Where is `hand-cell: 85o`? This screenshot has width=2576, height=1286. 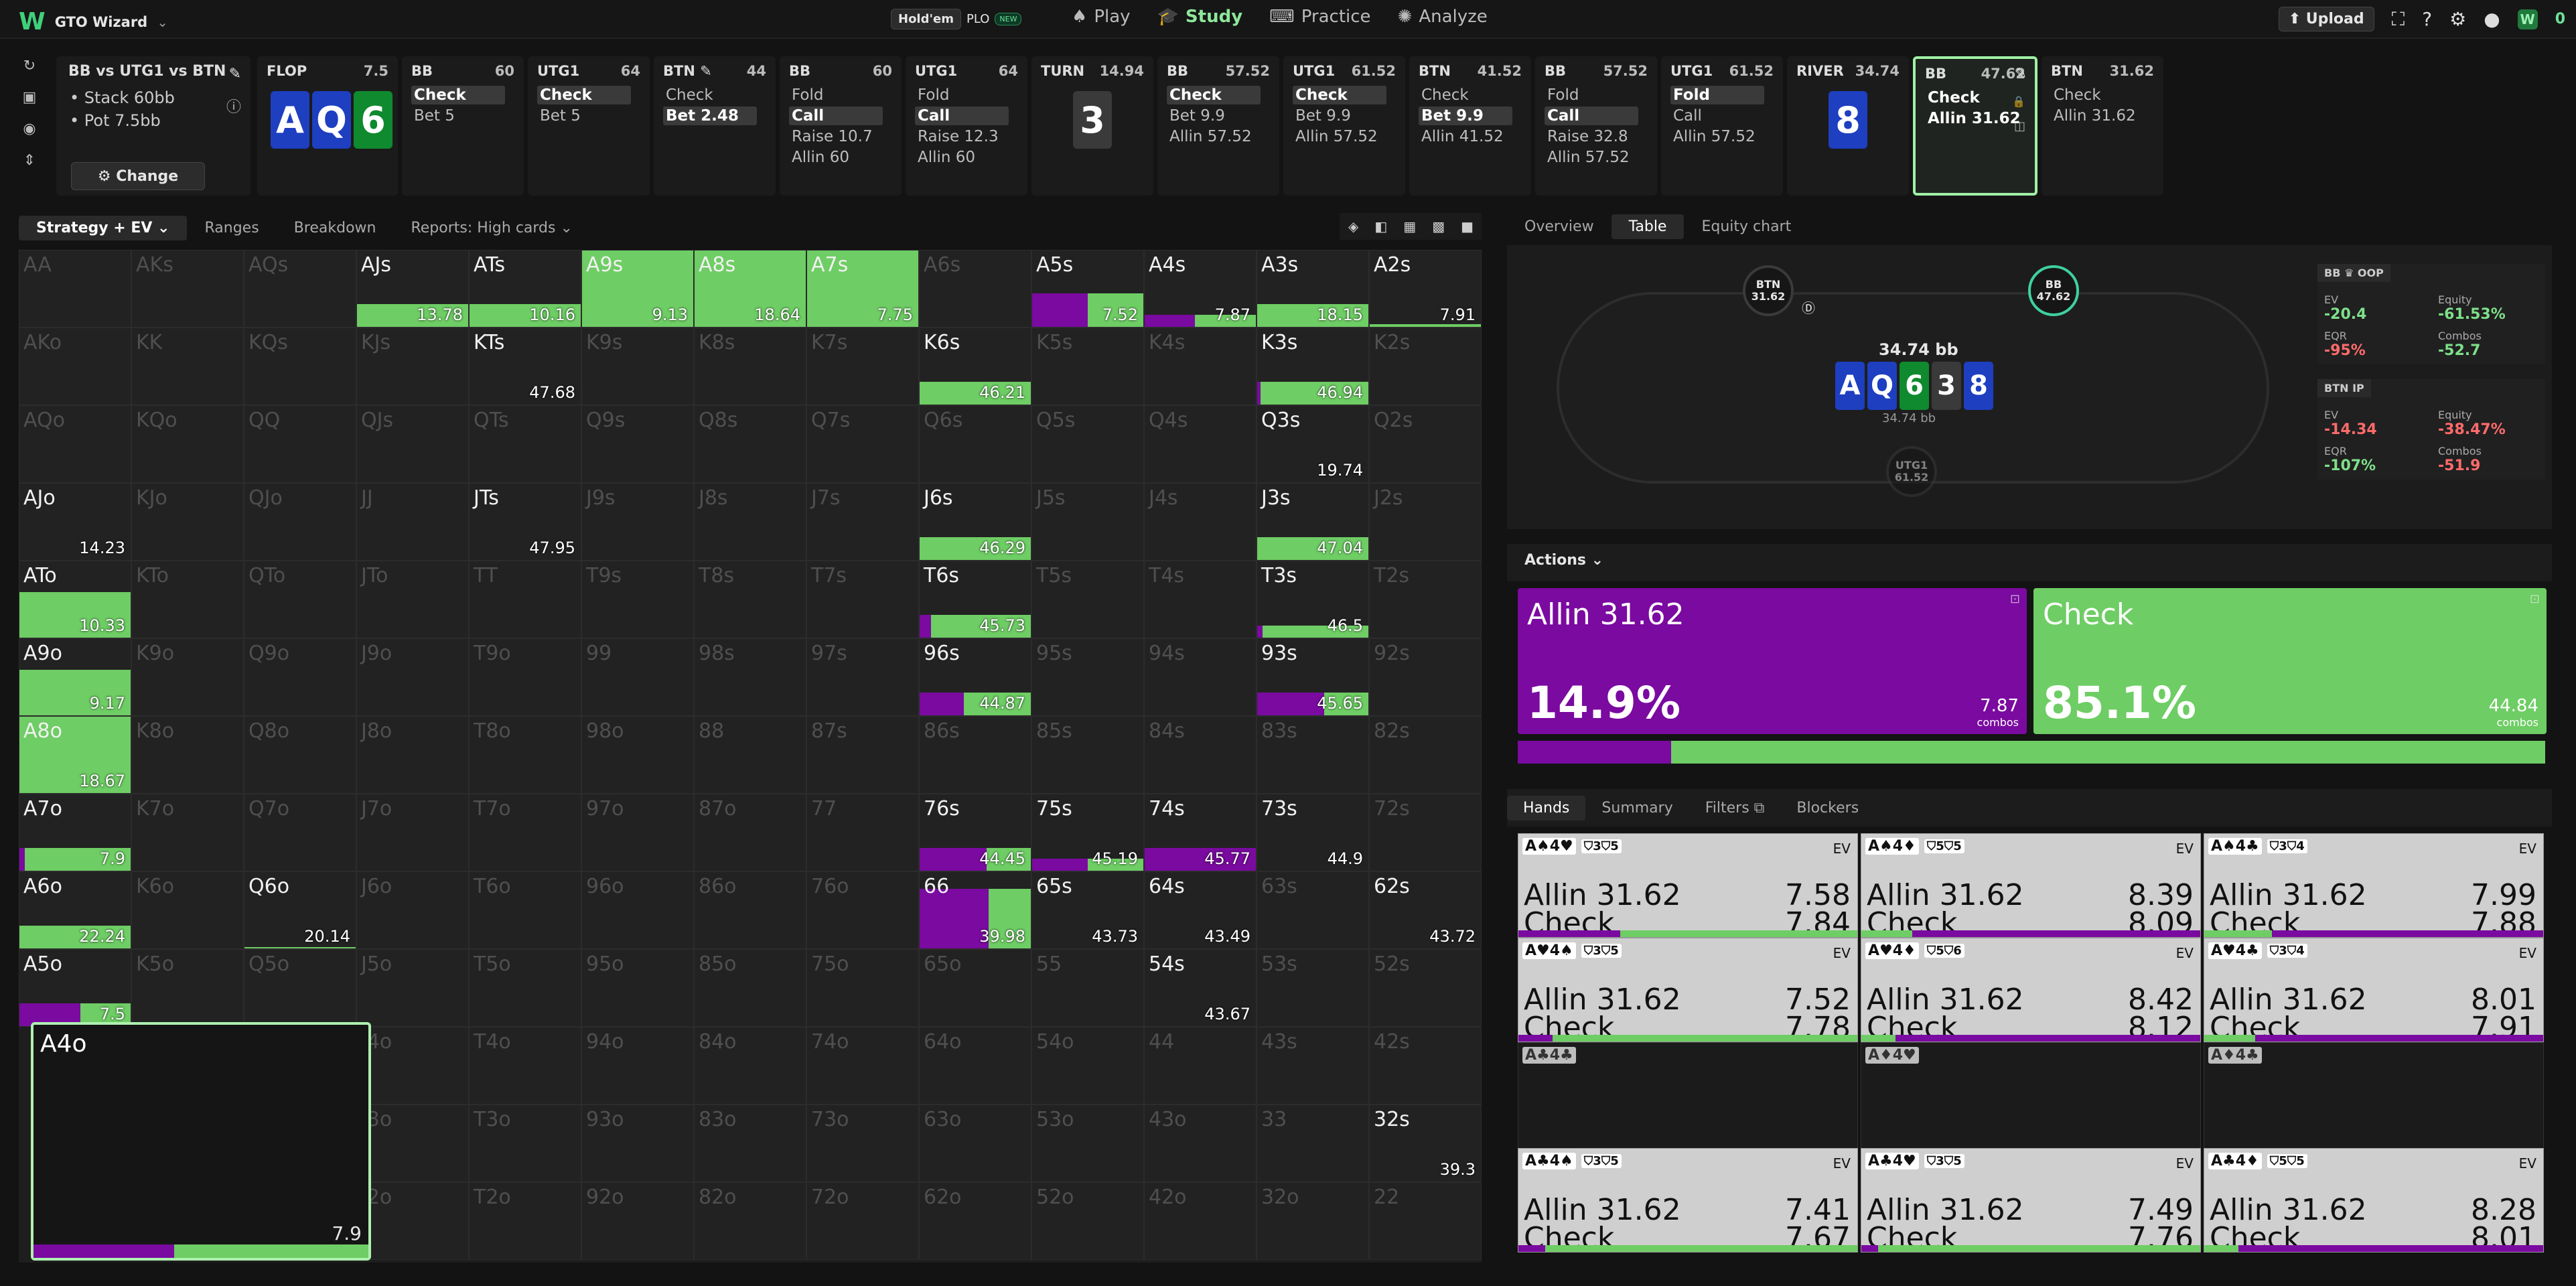
hand-cell: 85o is located at coordinates (750, 988).